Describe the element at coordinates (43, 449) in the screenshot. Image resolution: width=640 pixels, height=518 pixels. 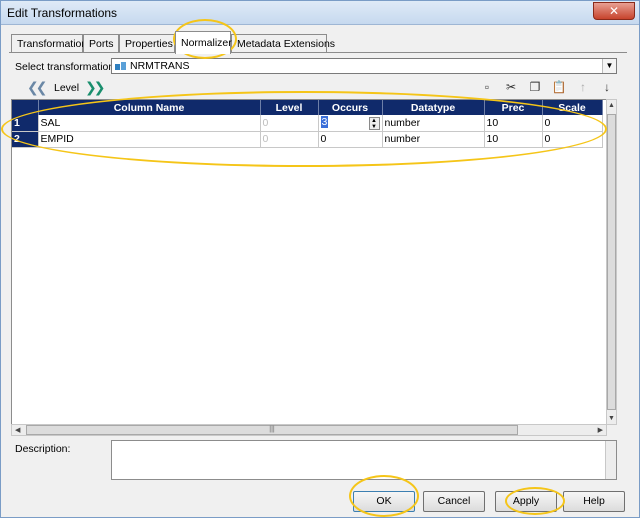
I see `description-label: Description:` at that location.